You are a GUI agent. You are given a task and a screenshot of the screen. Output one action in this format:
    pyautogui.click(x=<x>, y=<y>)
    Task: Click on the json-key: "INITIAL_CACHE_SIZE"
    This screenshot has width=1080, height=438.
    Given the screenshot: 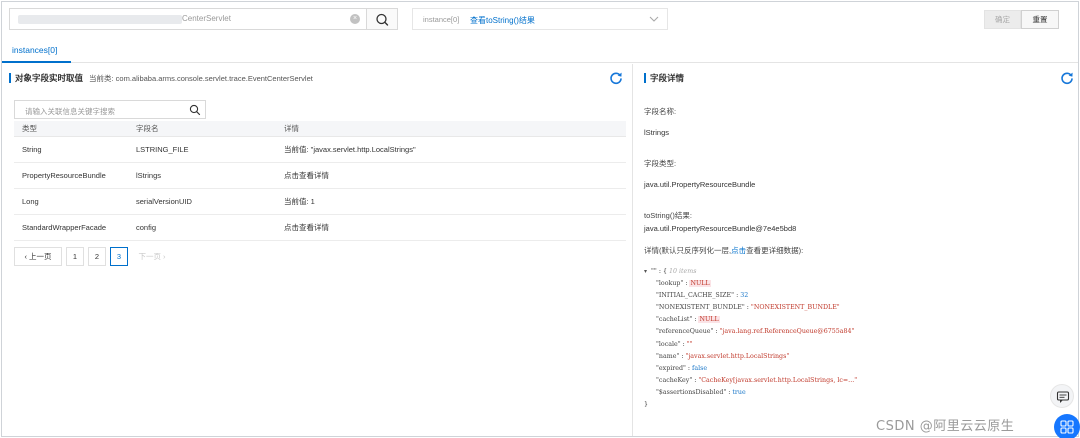 What is the action you would take?
    pyautogui.click(x=695, y=296)
    